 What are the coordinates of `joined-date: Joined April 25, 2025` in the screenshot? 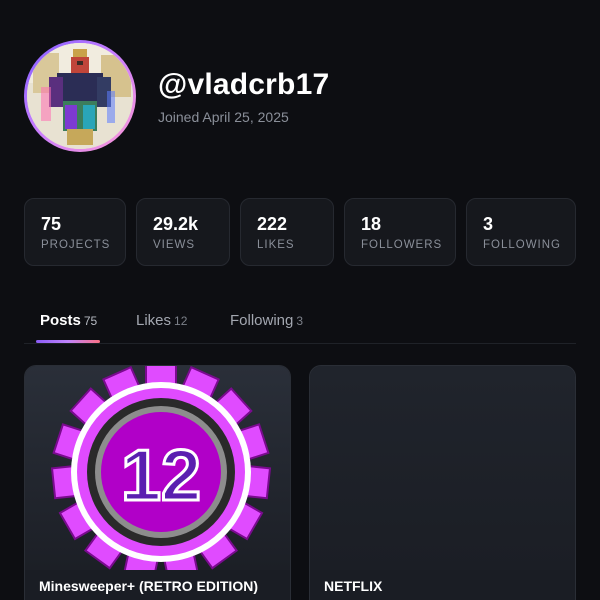 It's located at (223, 117).